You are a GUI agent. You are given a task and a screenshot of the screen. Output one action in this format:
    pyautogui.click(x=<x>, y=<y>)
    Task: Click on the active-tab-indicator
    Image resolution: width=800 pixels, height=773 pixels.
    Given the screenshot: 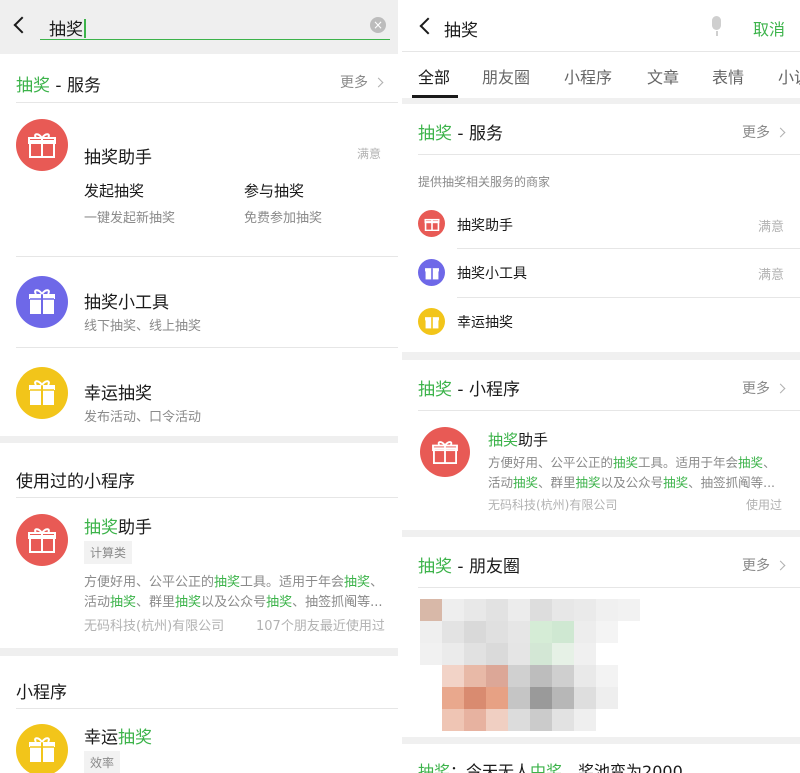 What is the action you would take?
    pyautogui.click(x=435, y=96)
    